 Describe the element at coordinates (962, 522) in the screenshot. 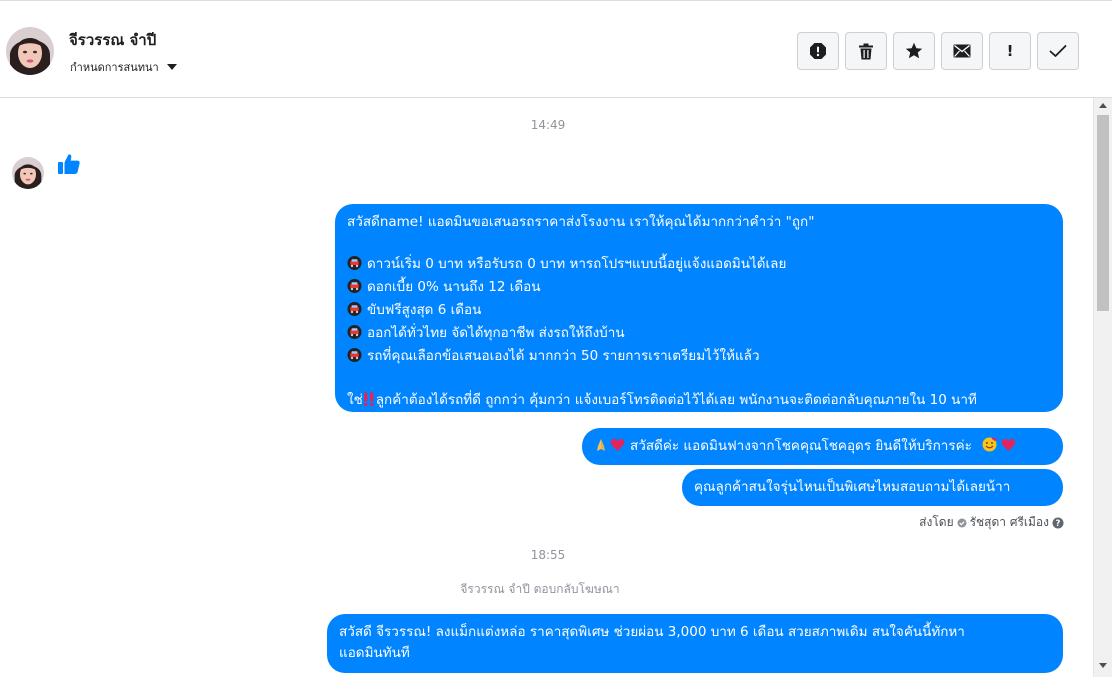

I see `verified-check-icon` at that location.